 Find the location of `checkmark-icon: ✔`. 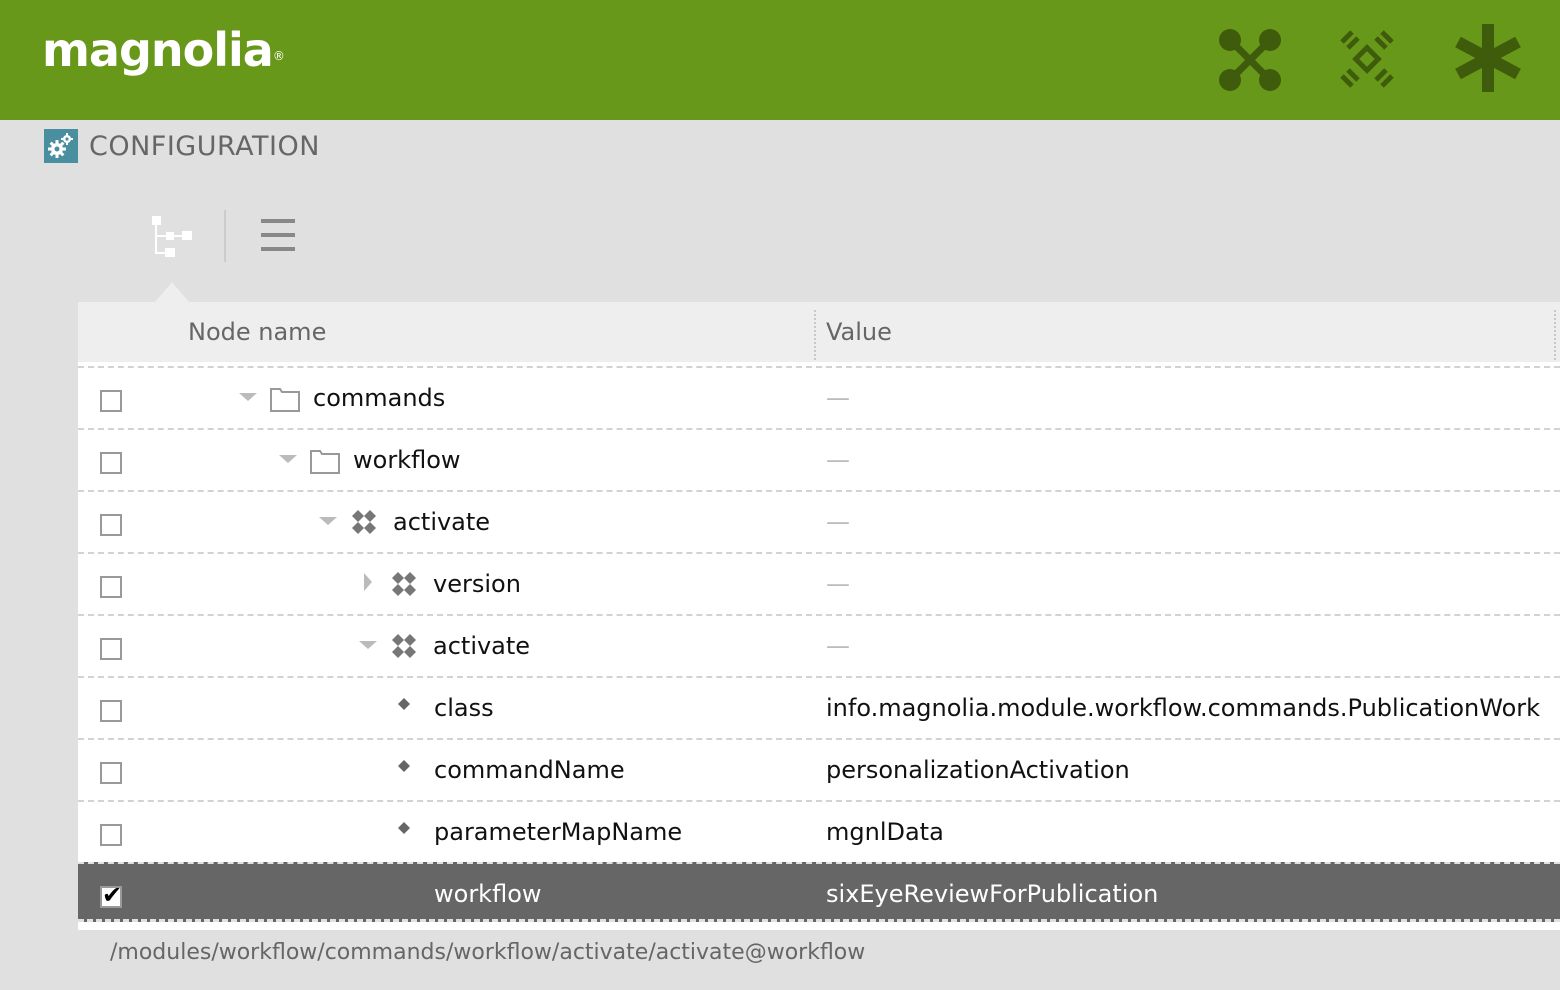

checkmark-icon: ✔ is located at coordinates (112, 895).